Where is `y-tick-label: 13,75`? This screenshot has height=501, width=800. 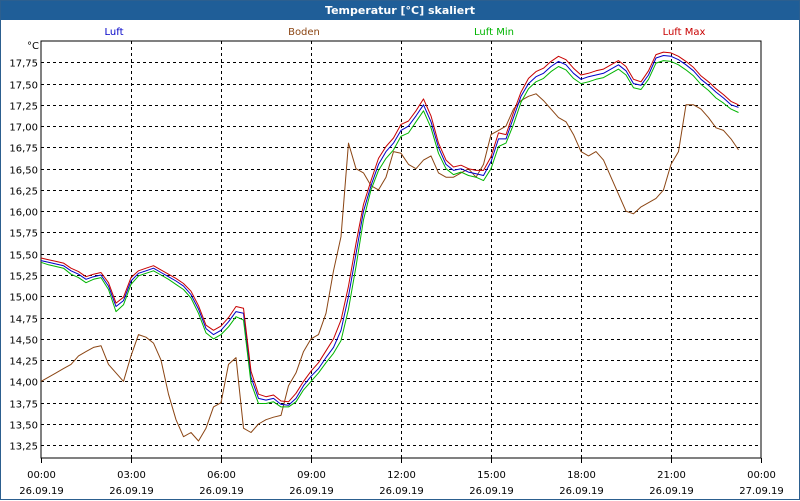
y-tick-label: 13,75 is located at coordinates (23, 405).